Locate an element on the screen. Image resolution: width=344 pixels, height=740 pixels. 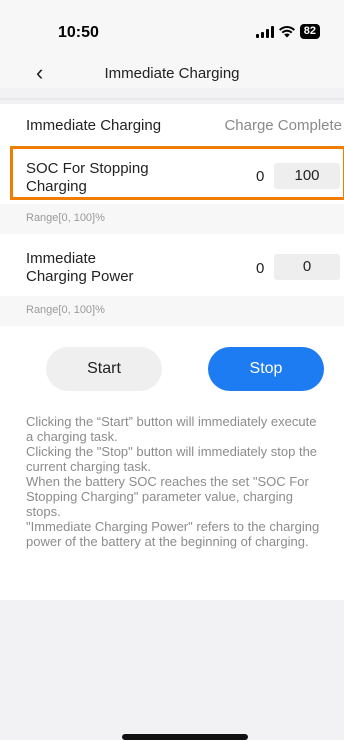
soc-stop-min: 0 is located at coordinates (260, 176).